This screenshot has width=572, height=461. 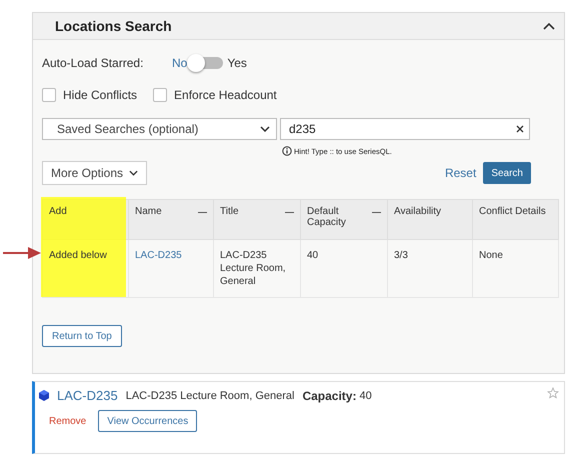 I want to click on cube-icon, so click(x=44, y=395).